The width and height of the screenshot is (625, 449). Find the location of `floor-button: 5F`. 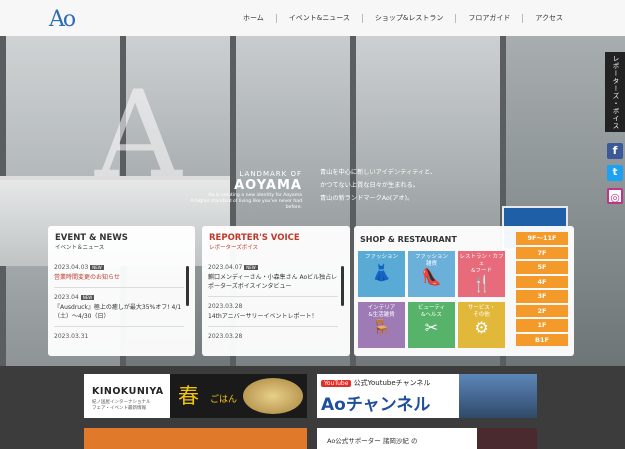

floor-button: 5F is located at coordinates (542, 267).